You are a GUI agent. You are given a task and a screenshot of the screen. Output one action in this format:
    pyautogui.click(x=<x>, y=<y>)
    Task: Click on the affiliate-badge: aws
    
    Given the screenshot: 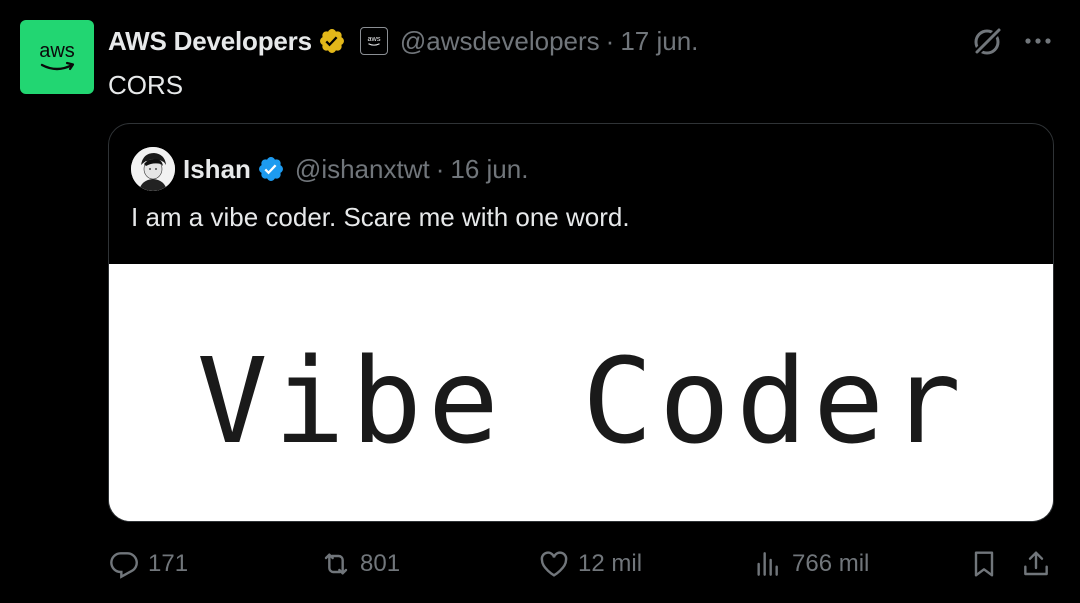 What is the action you would take?
    pyautogui.click(x=373, y=41)
    